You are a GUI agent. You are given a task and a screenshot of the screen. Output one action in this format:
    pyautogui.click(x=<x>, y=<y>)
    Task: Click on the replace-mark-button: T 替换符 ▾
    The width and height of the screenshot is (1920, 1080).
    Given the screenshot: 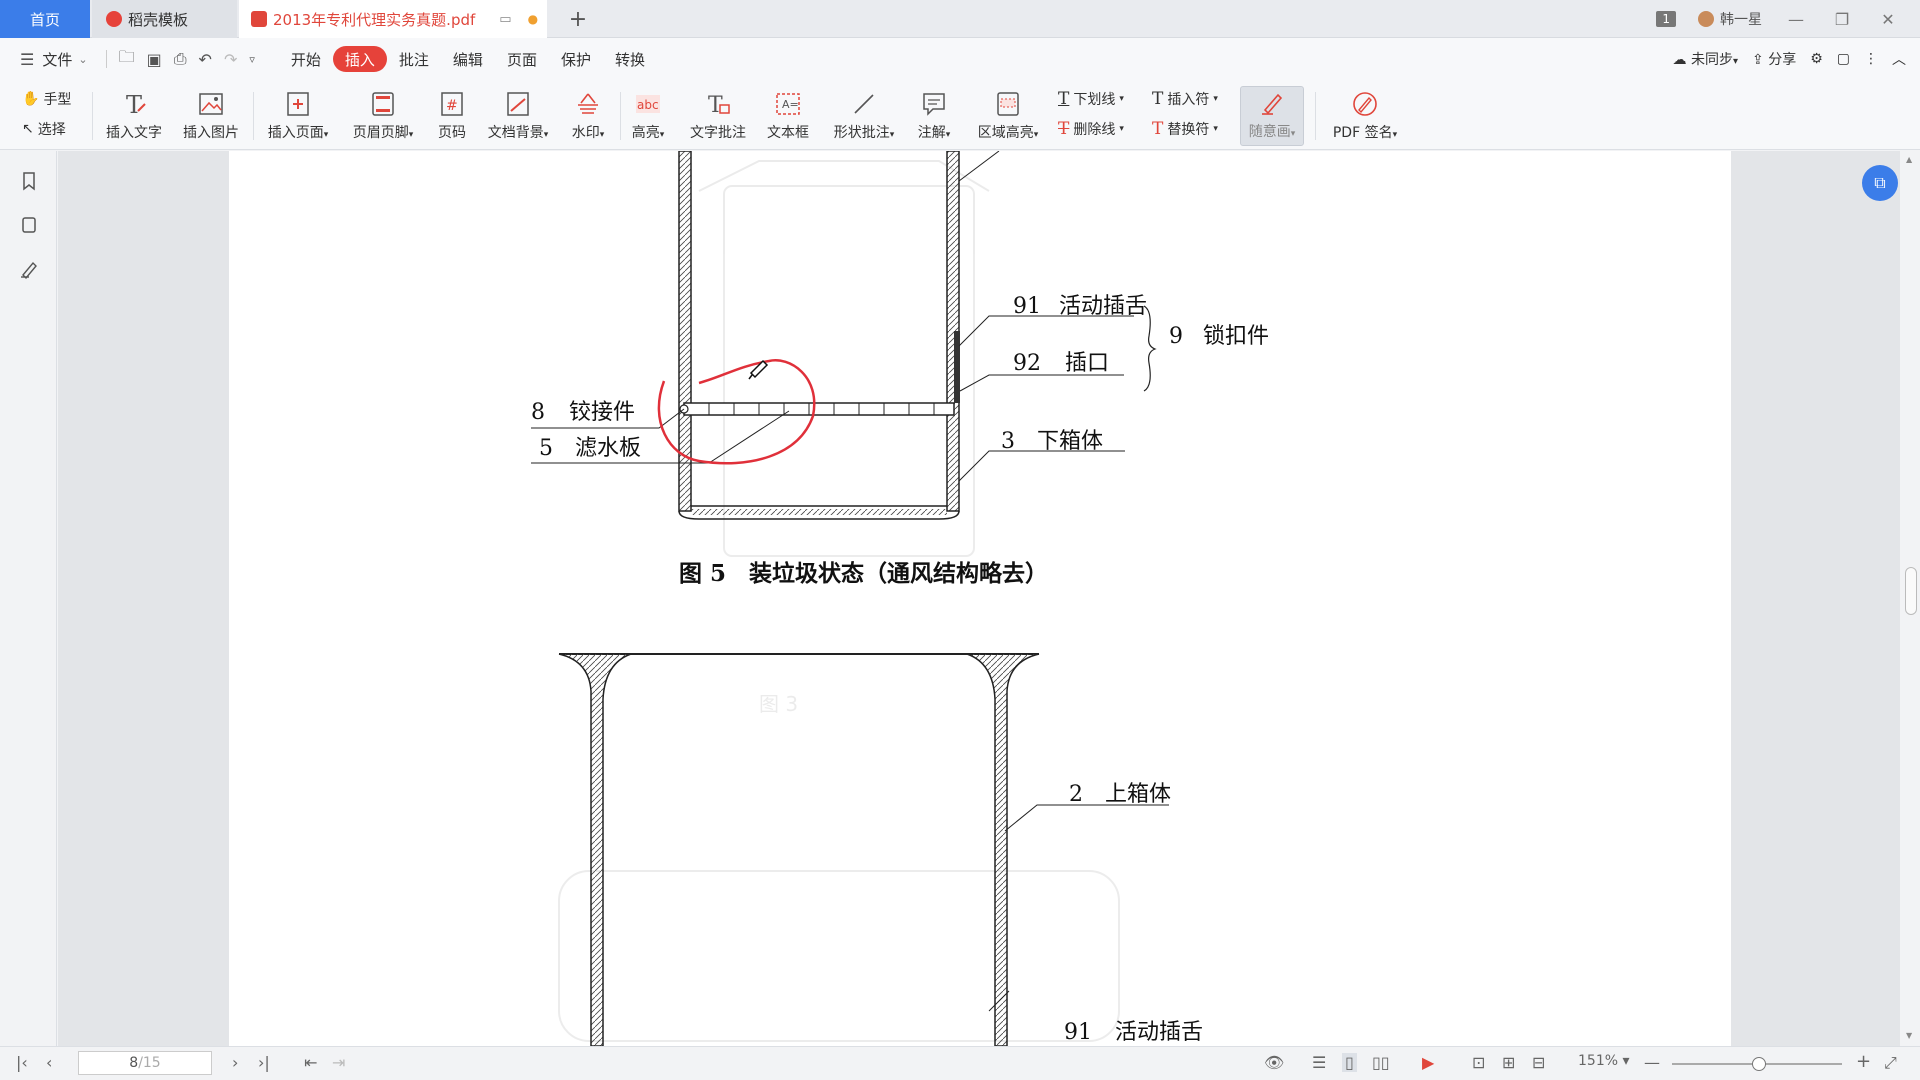 What is the action you would take?
    pyautogui.click(x=1185, y=129)
    